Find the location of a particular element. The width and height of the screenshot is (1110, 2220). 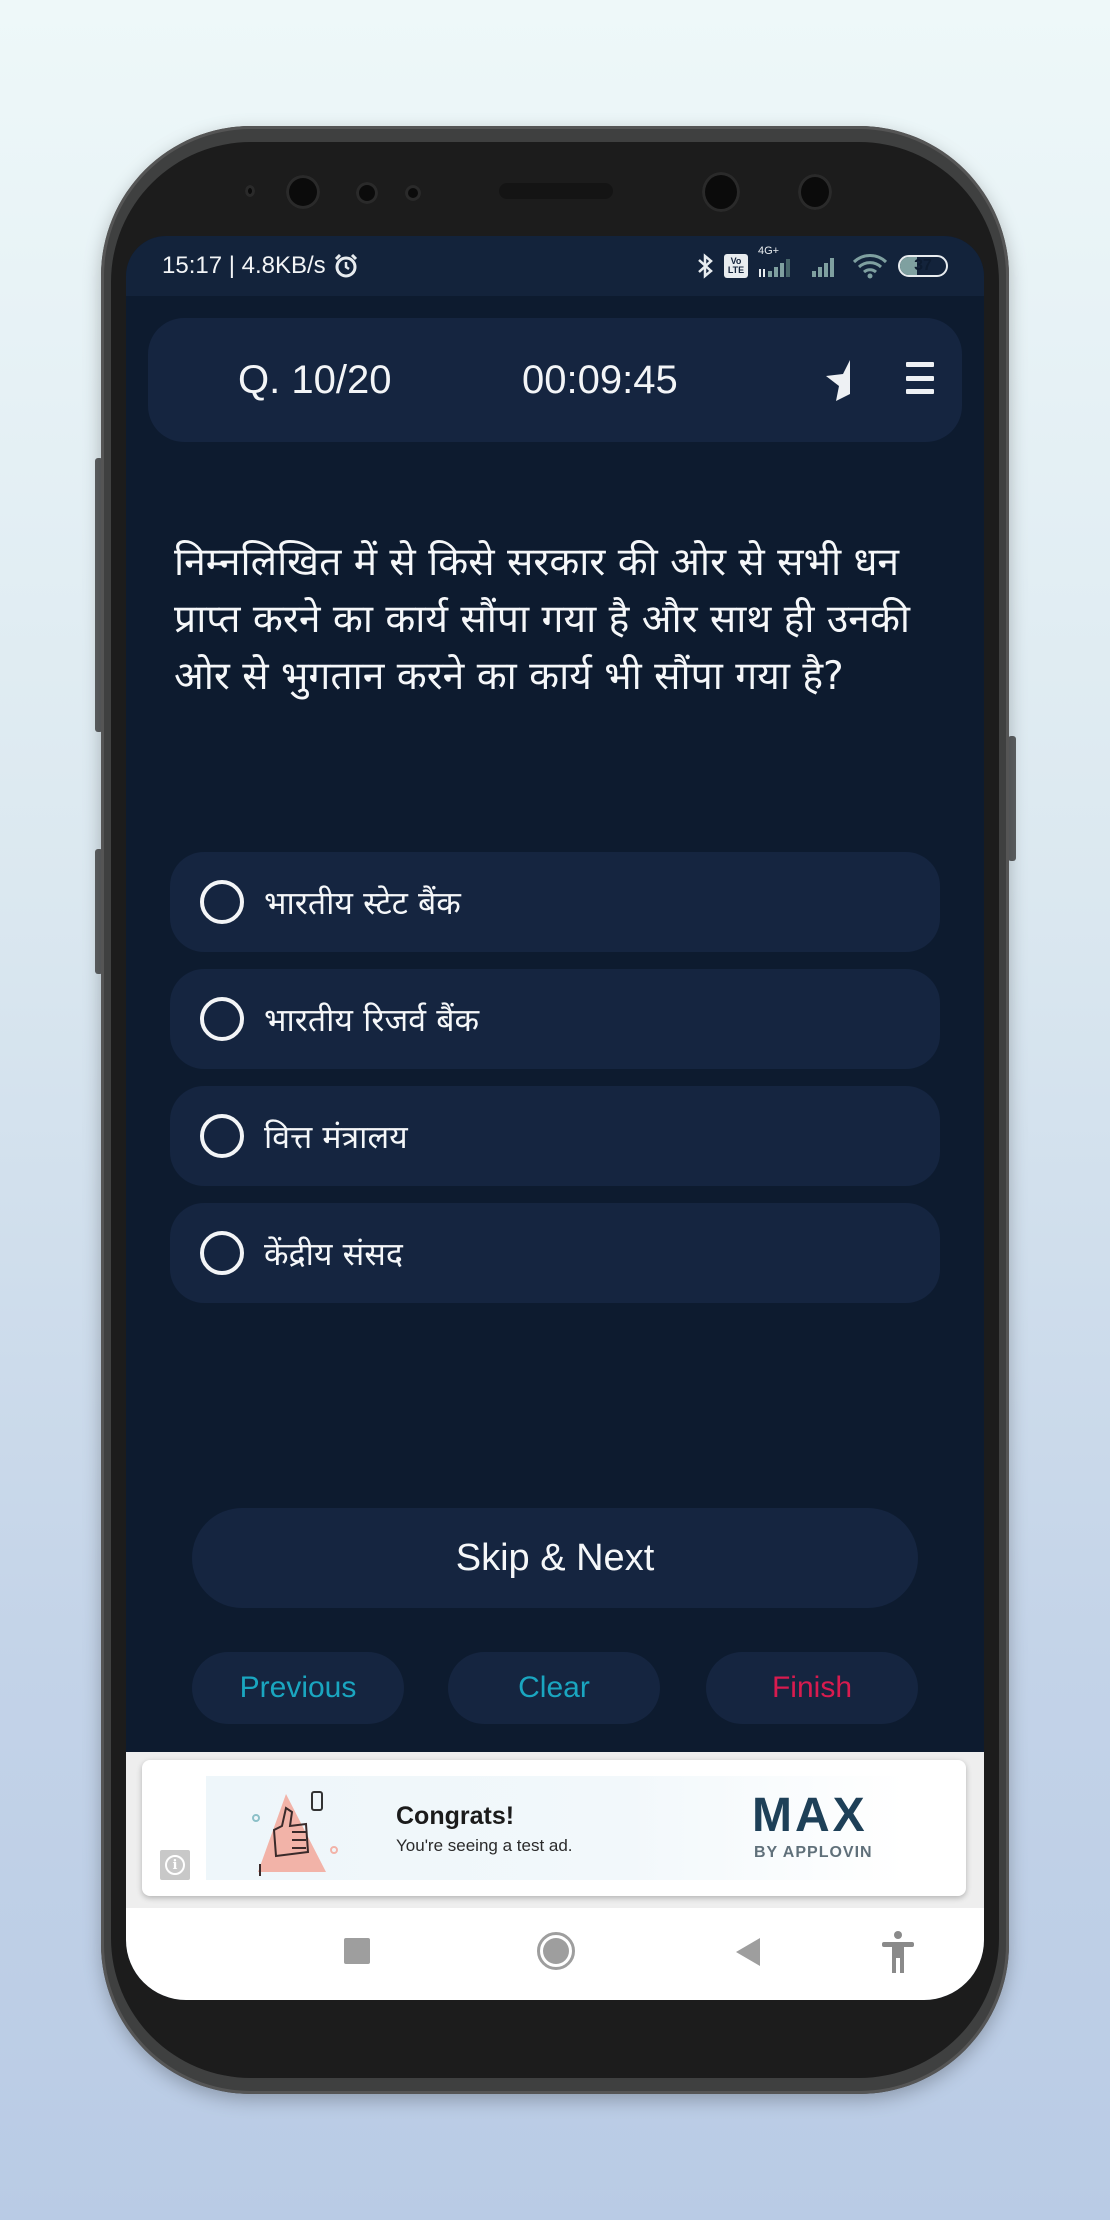

option-label: भारतीय स्टेट बैंक is located at coordinates (362, 902).